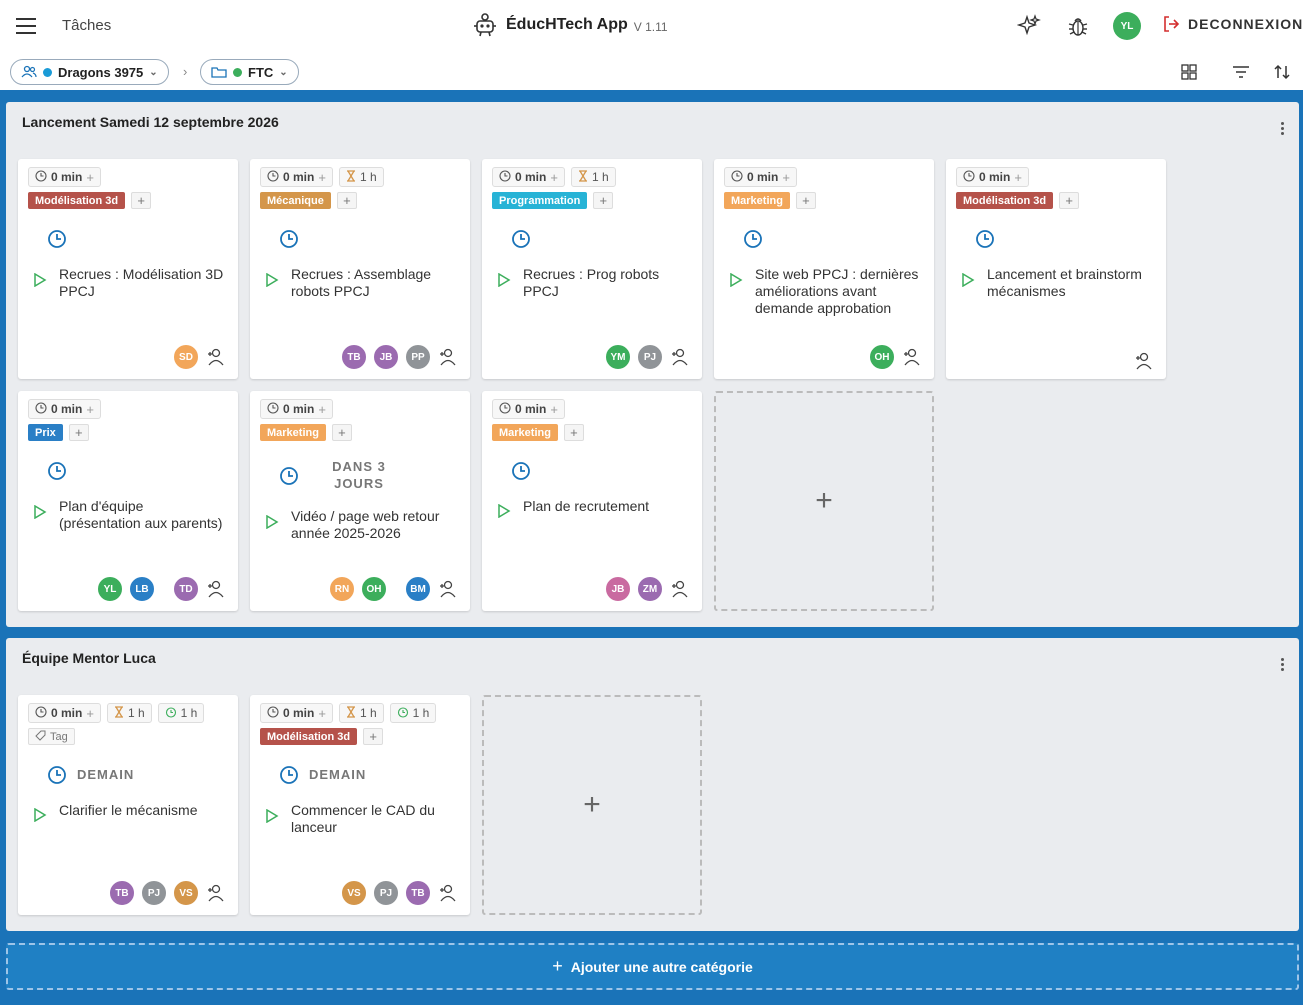 This screenshot has width=1303, height=1005. Describe the element at coordinates (26, 26) in the screenshot. I see `menu-icon` at that location.